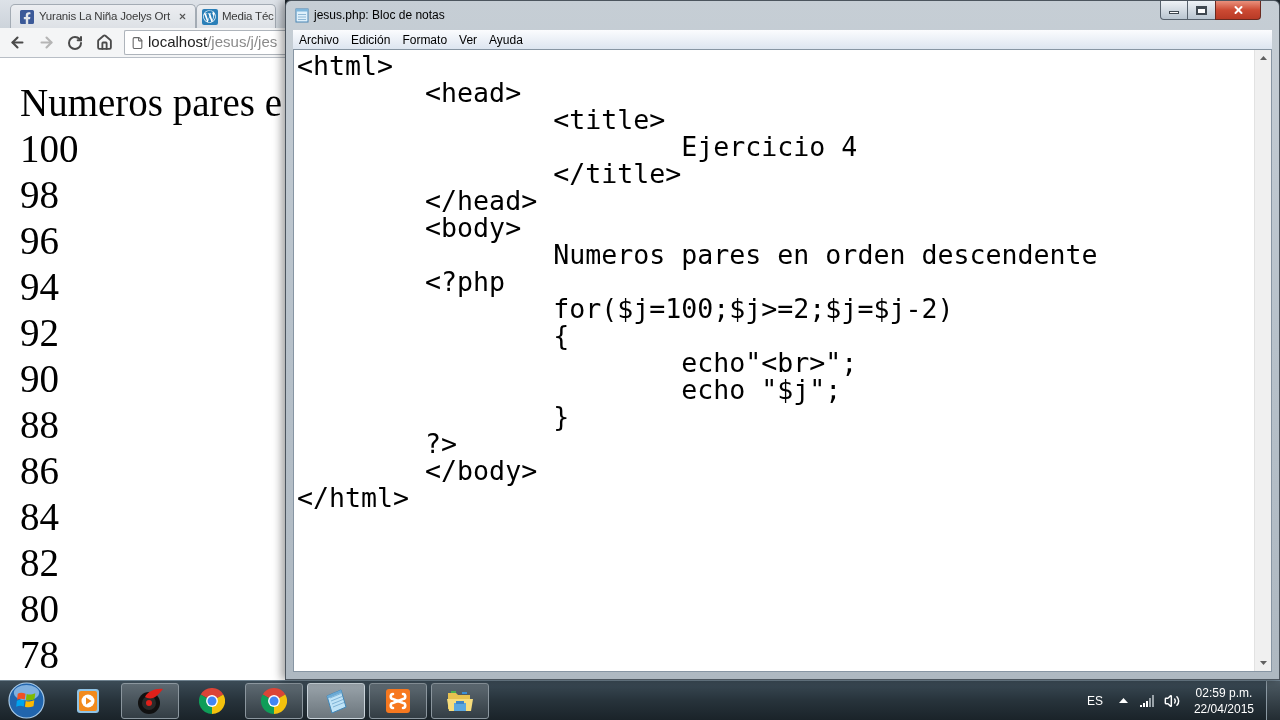 This screenshot has height=720, width=1280. I want to click on scrollbar, so click(1262, 360).